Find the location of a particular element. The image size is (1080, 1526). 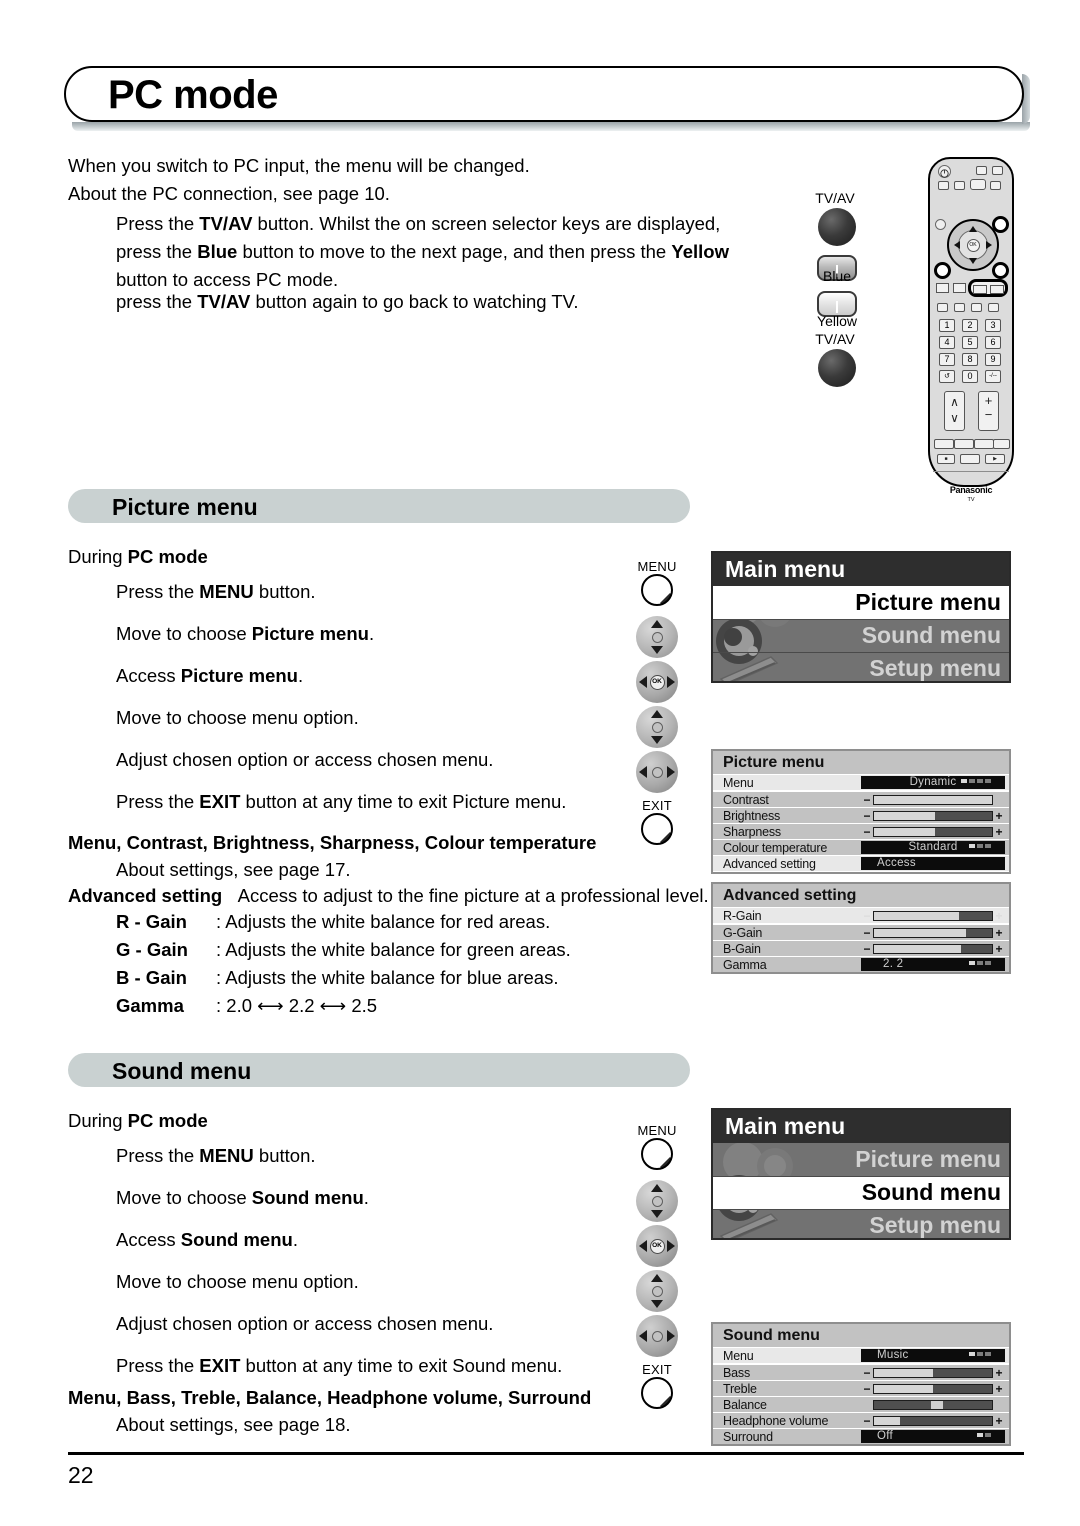

osd-row-menu: Menu Music is located at coordinates (861, 1355).